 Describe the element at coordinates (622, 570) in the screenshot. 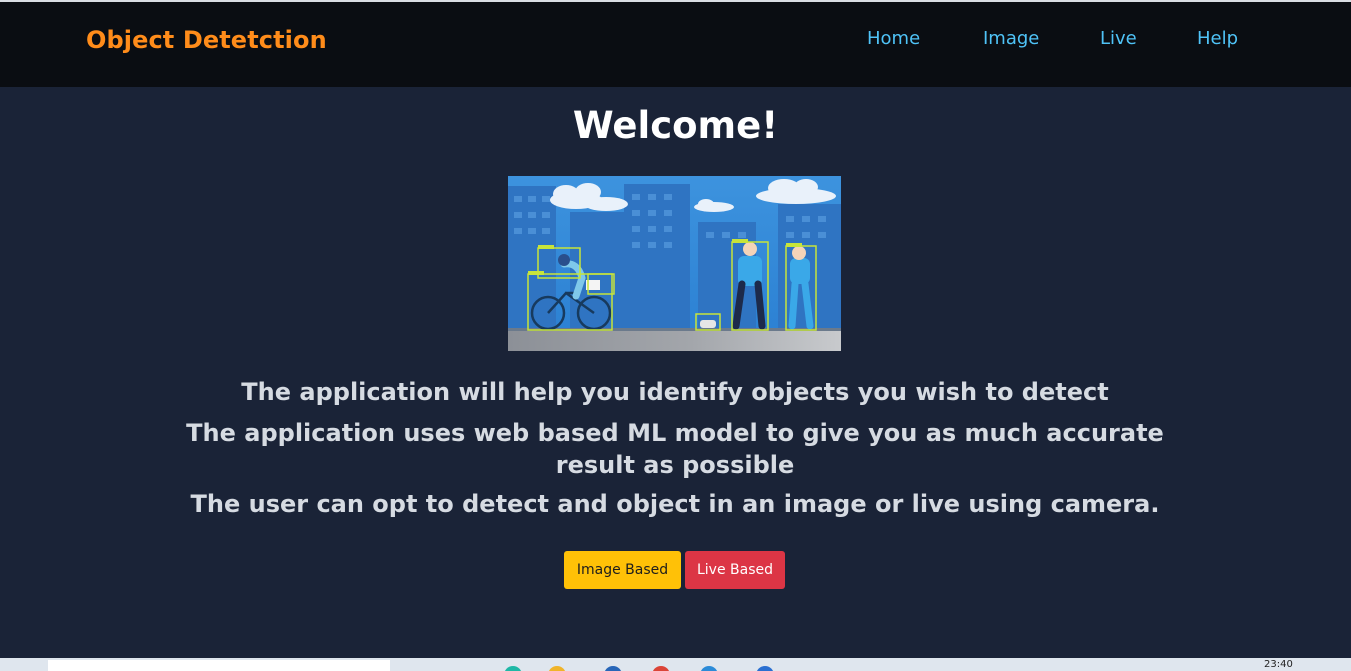

I see `image-based-button: Image Based` at that location.